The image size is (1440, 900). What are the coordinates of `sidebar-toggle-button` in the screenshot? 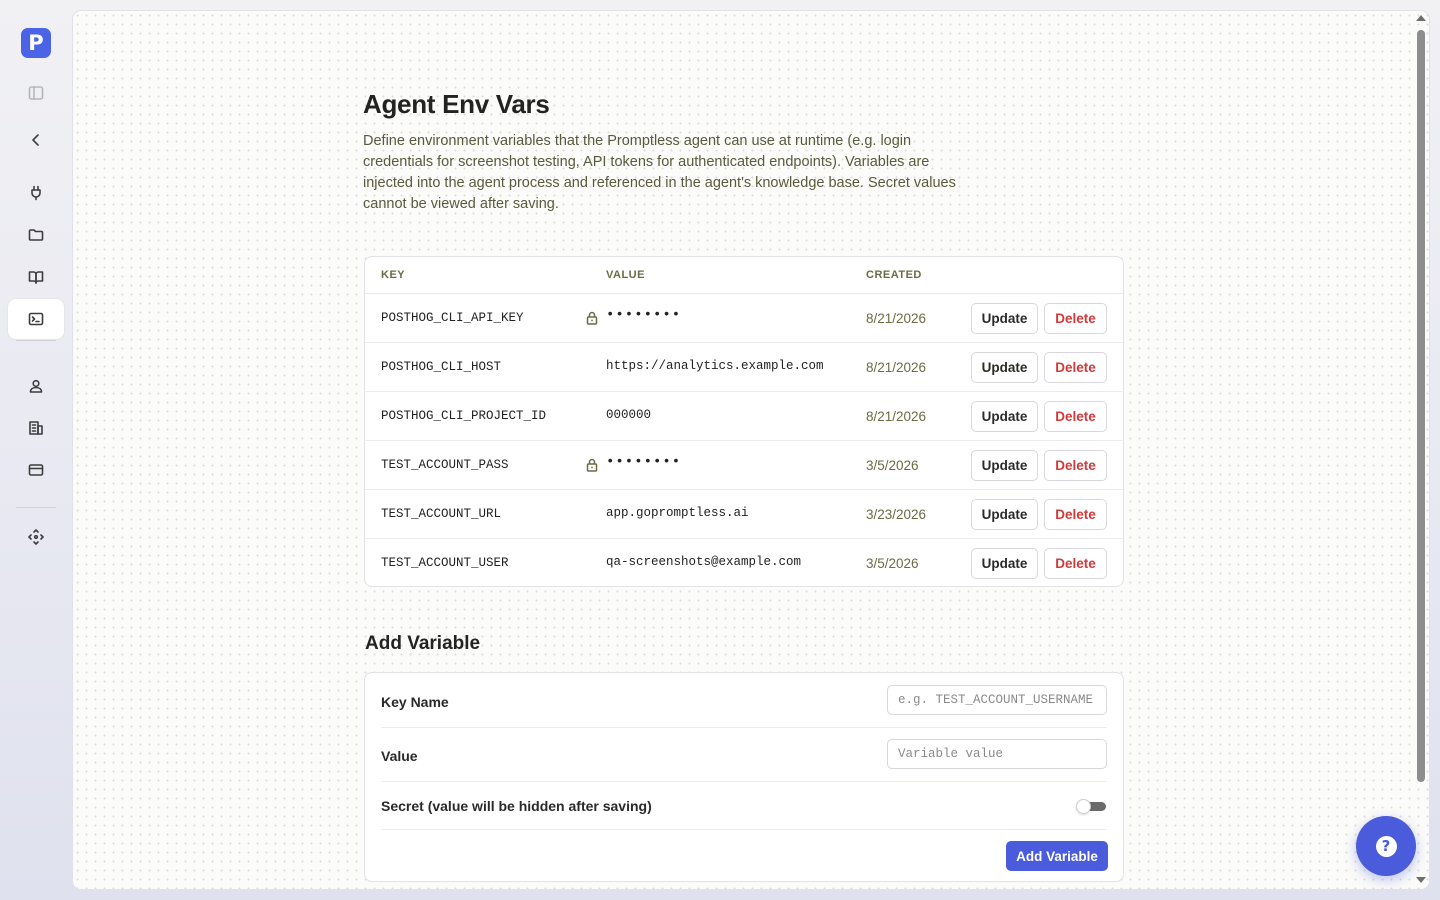 It's located at (36, 93).